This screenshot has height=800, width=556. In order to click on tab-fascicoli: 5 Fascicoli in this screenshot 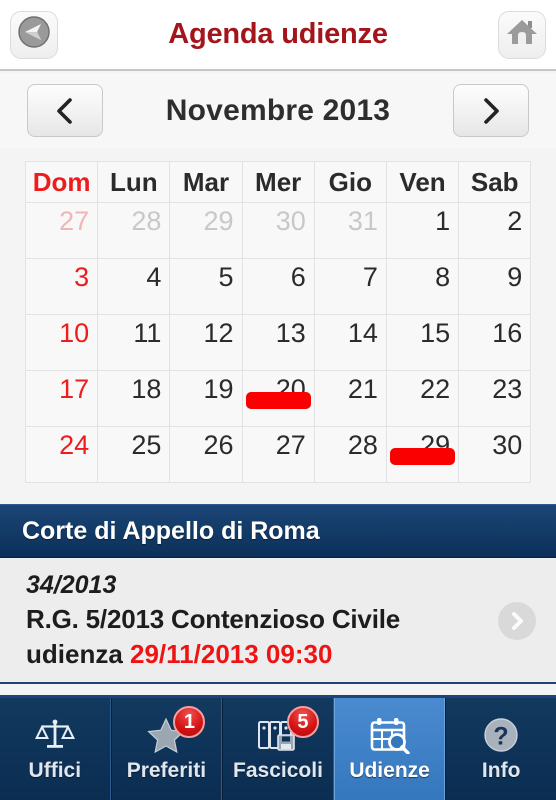, I will do `click(278, 749)`.